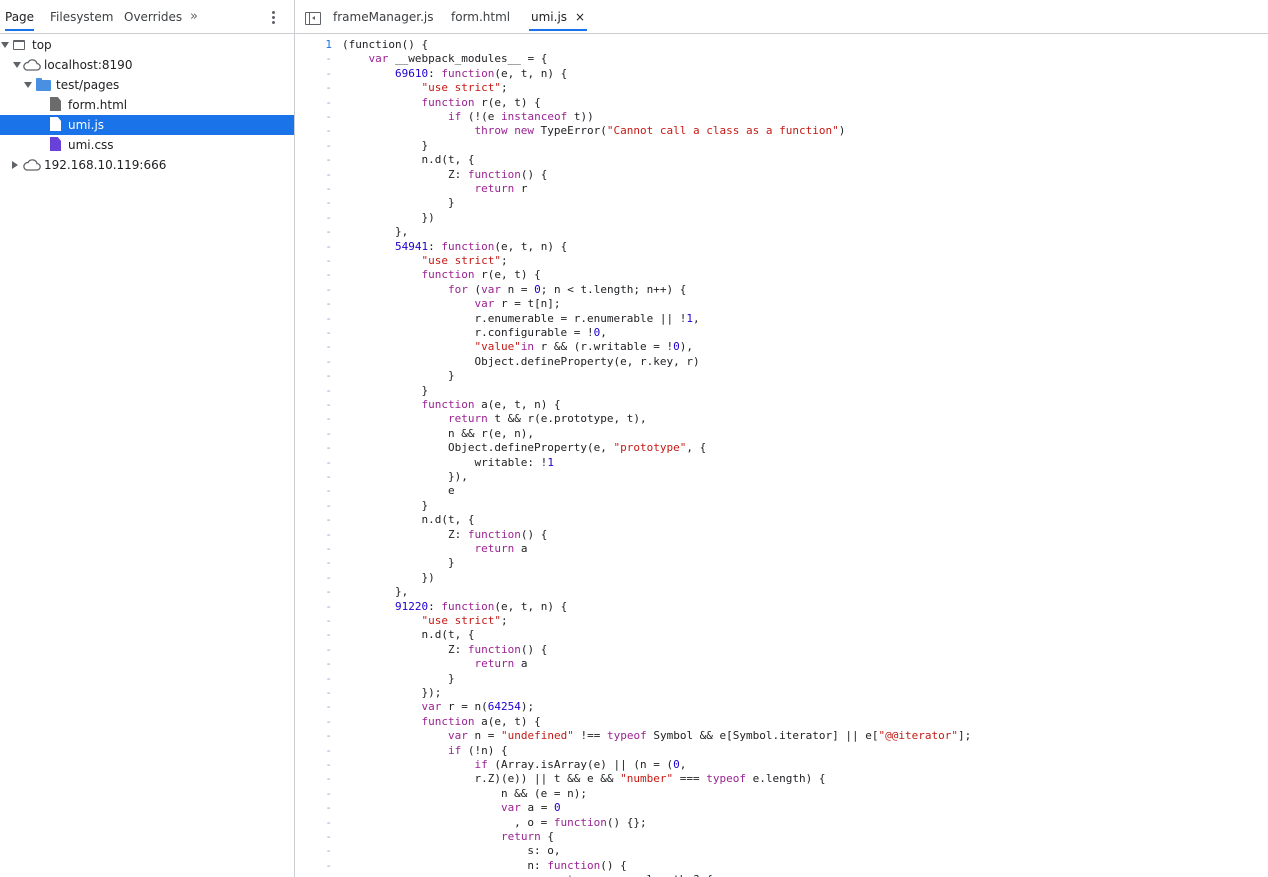  Describe the element at coordinates (147, 65) in the screenshot. I see `tree-item-localhost: localhost:8190` at that location.